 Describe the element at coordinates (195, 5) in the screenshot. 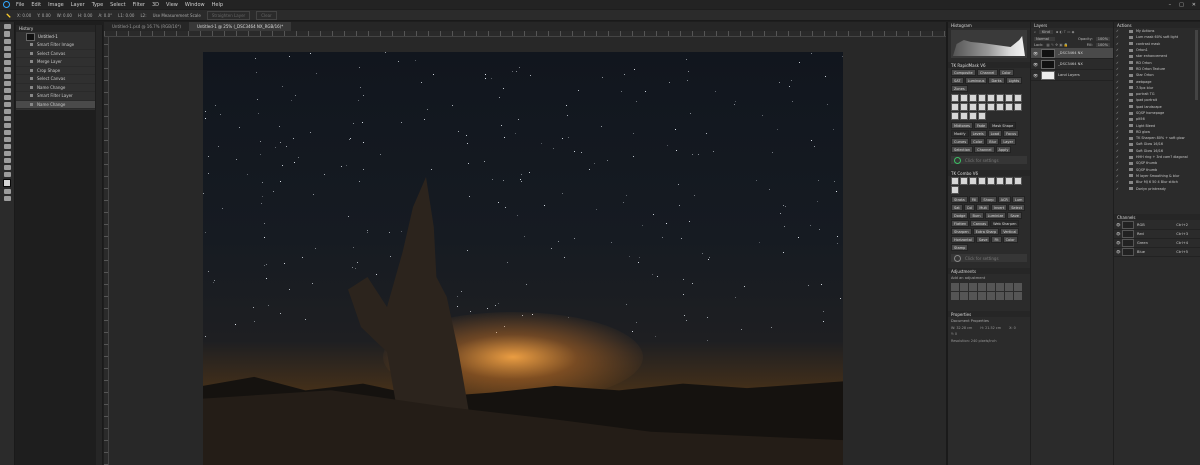

I see `menu-window: Window` at that location.